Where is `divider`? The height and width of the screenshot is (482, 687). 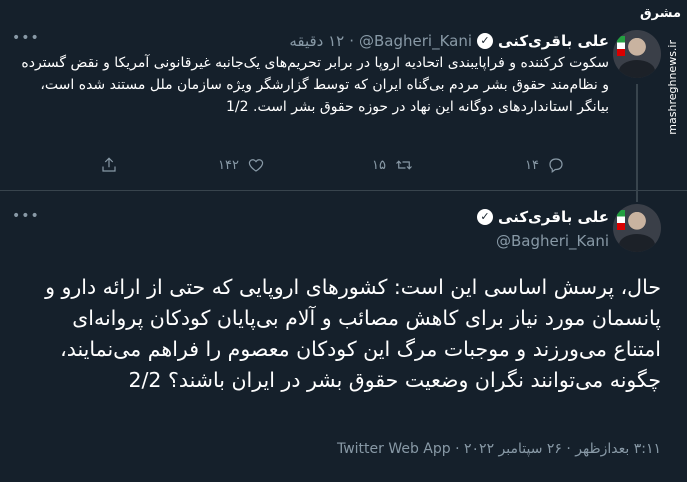 divider is located at coordinates (343, 190).